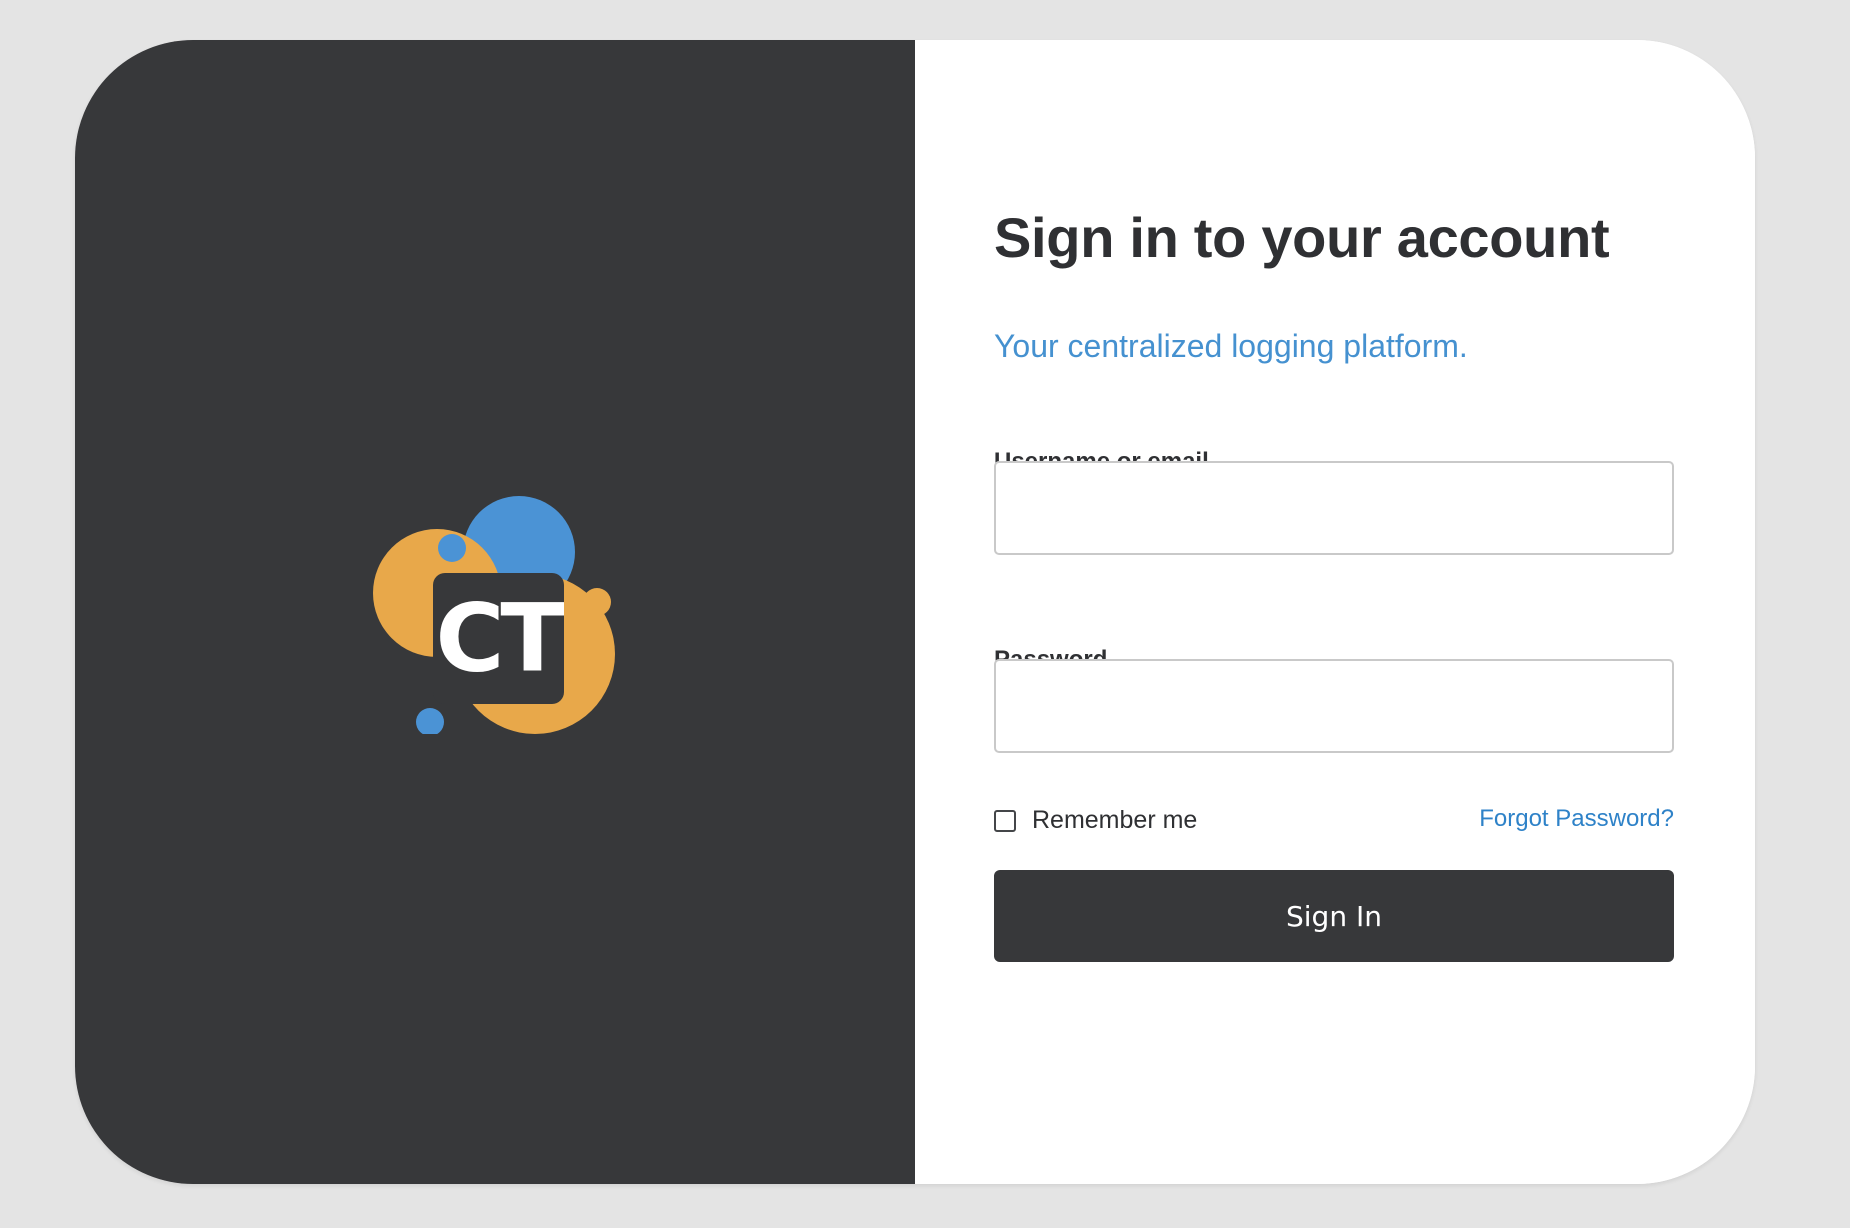 The width and height of the screenshot is (1850, 1228). What do you see at coordinates (1231, 346) in the screenshot?
I see `page-subtitle: Your centralized logging platform.` at bounding box center [1231, 346].